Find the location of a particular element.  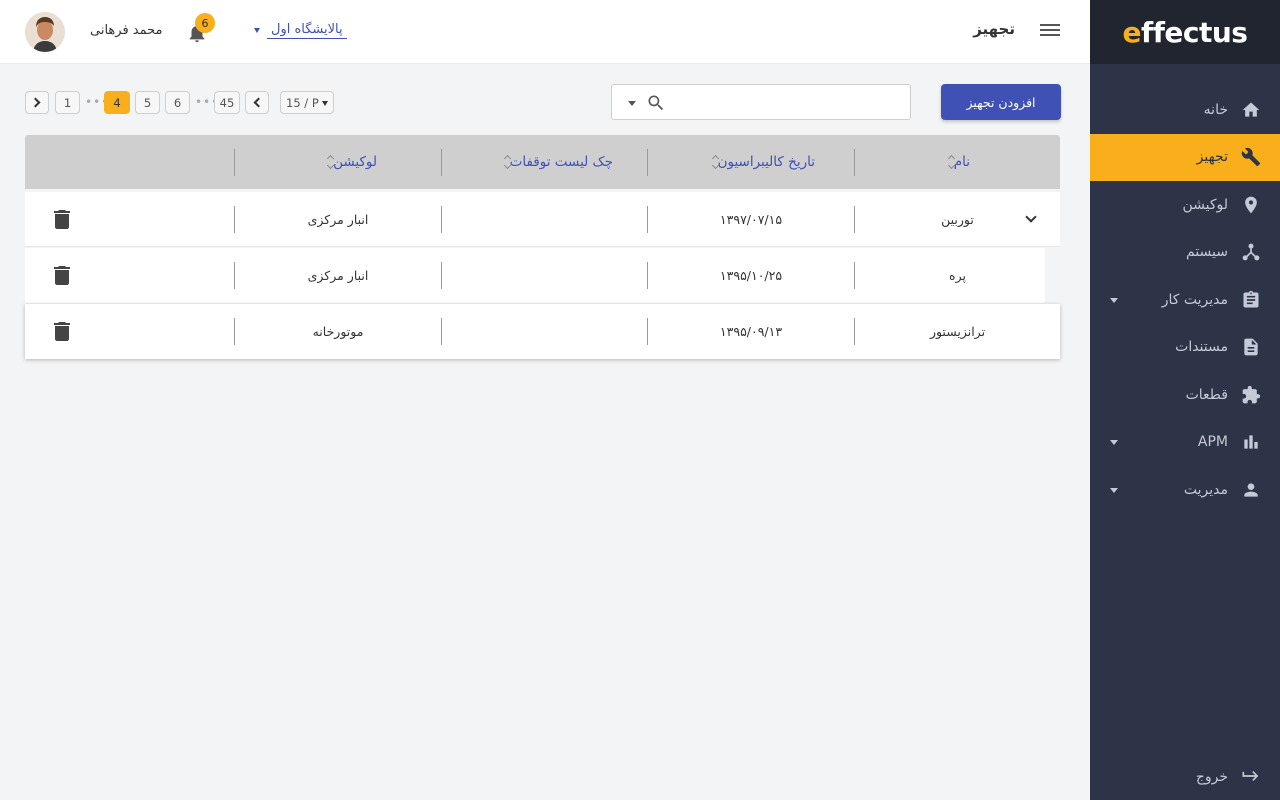

sidebar-item-location: لوکیشن is located at coordinates (1185, 205).